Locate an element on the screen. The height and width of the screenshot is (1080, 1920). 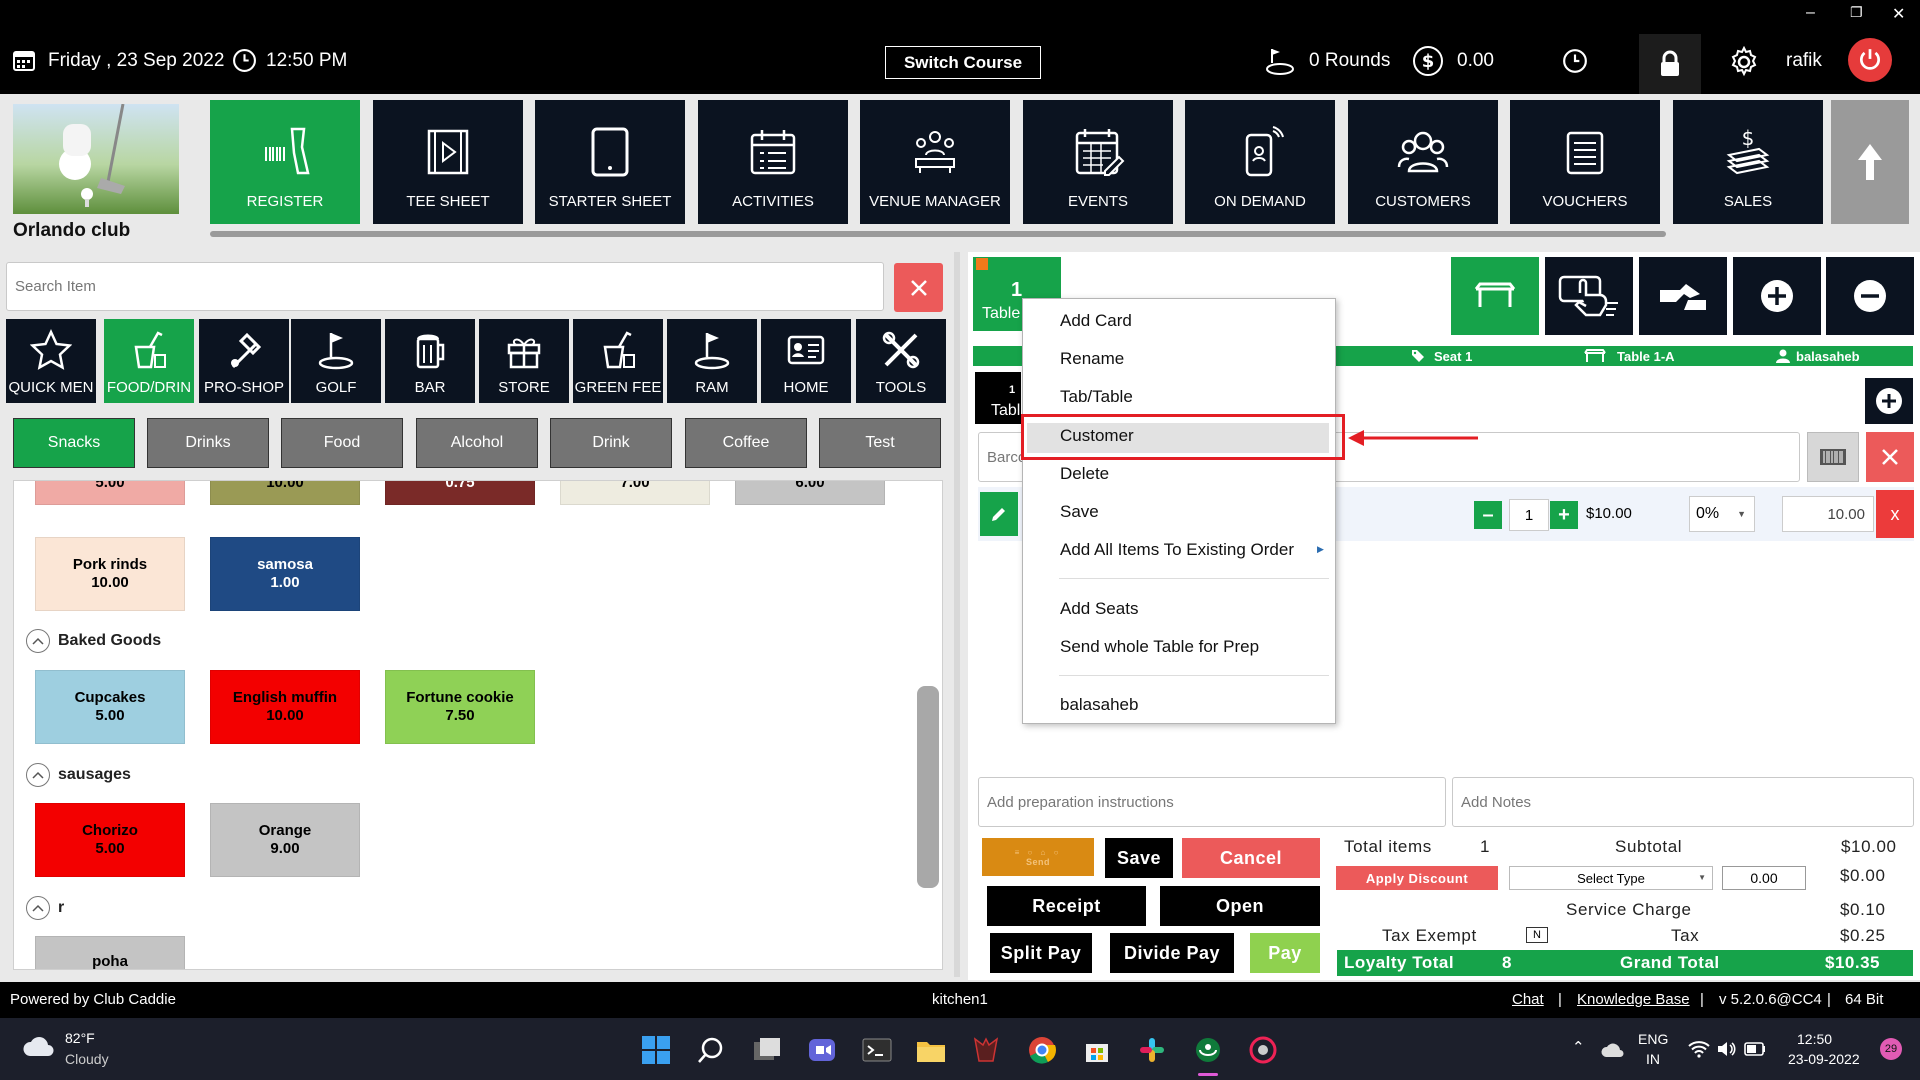
slack-icon is located at coordinates (1152, 1050).